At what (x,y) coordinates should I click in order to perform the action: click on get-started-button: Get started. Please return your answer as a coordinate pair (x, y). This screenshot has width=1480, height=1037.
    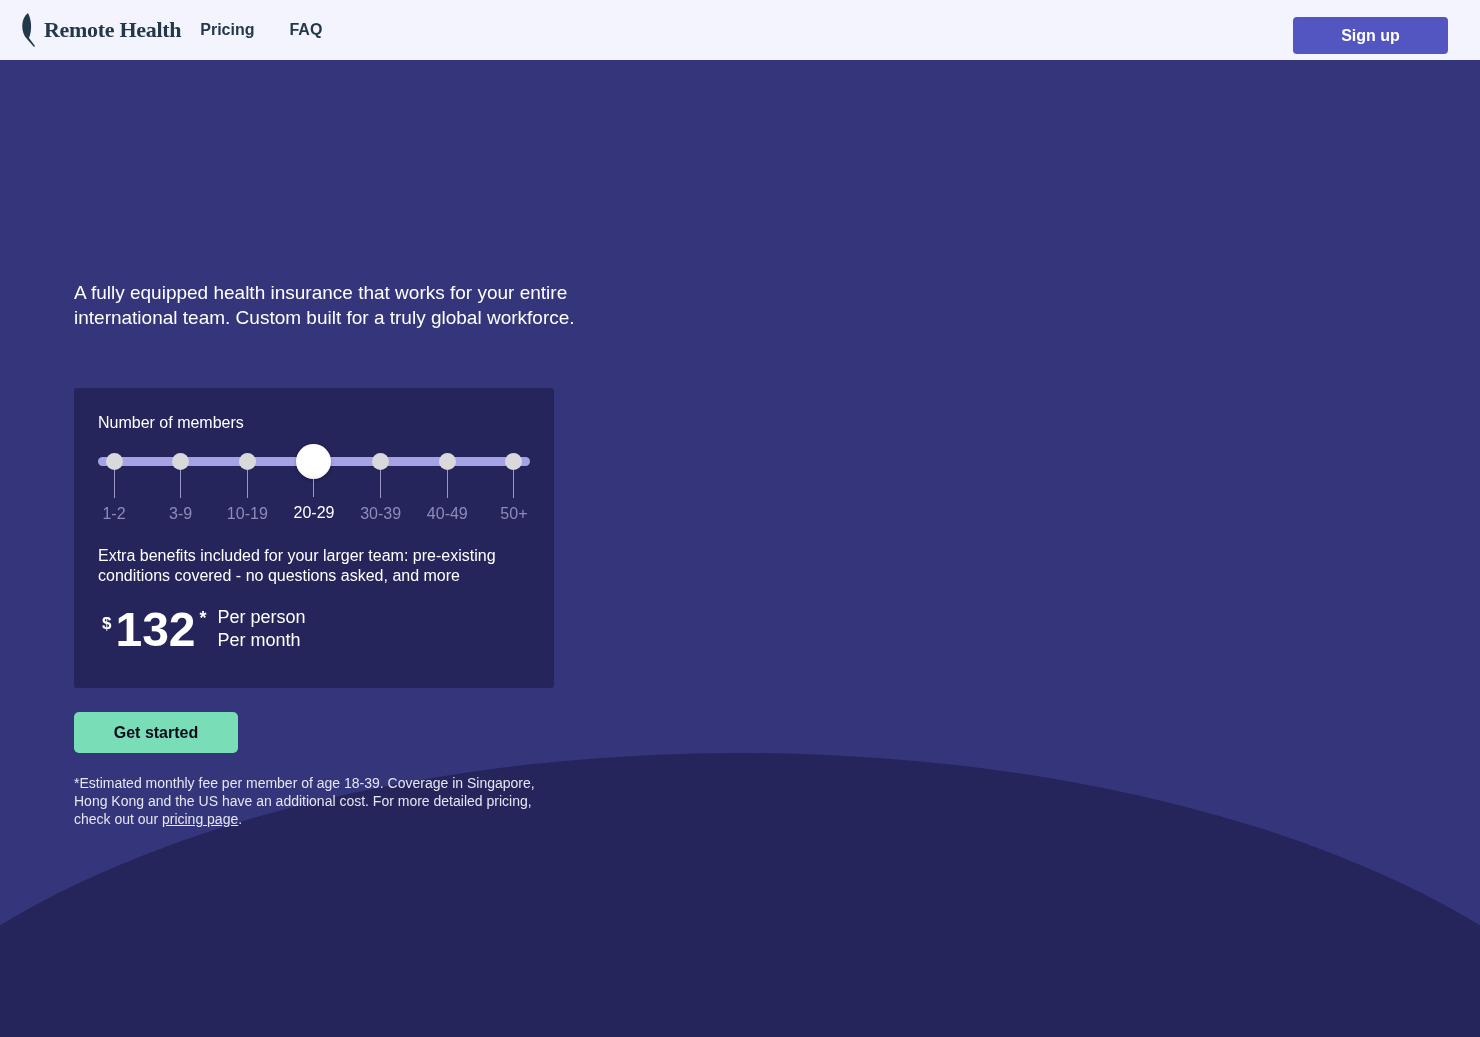
    Looking at the image, I should click on (156, 732).